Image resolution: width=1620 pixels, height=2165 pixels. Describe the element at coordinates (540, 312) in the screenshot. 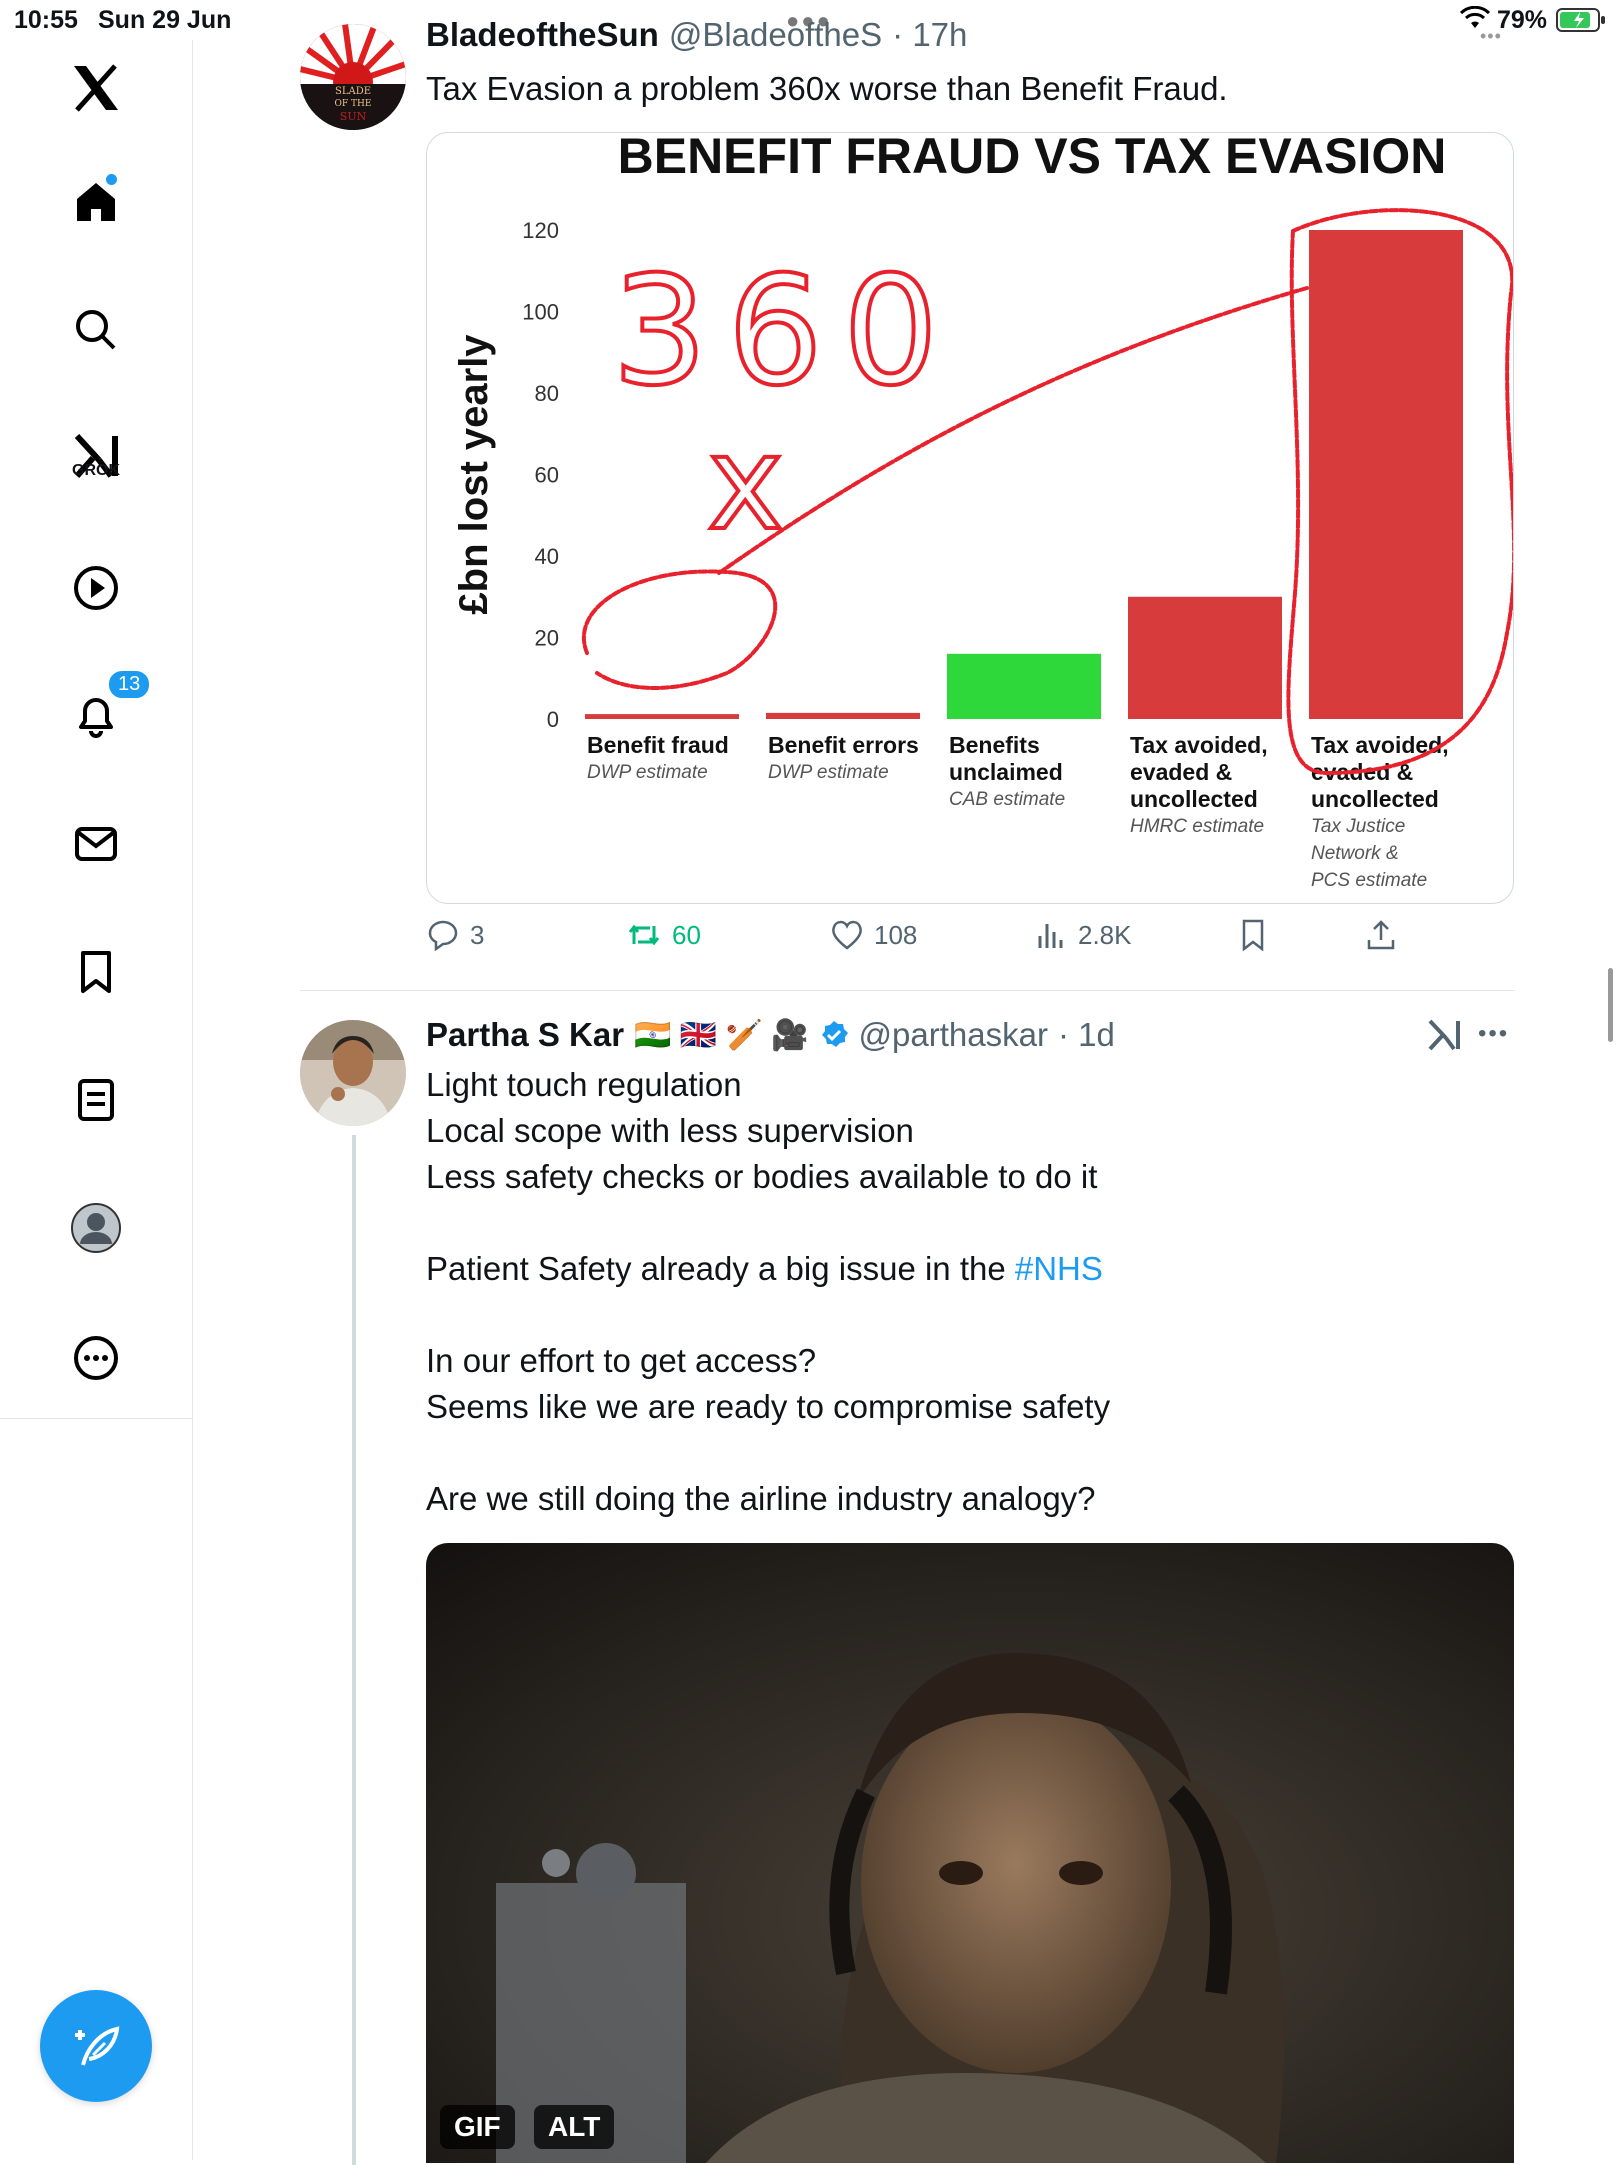

I see `chart-y-tick: 100` at that location.